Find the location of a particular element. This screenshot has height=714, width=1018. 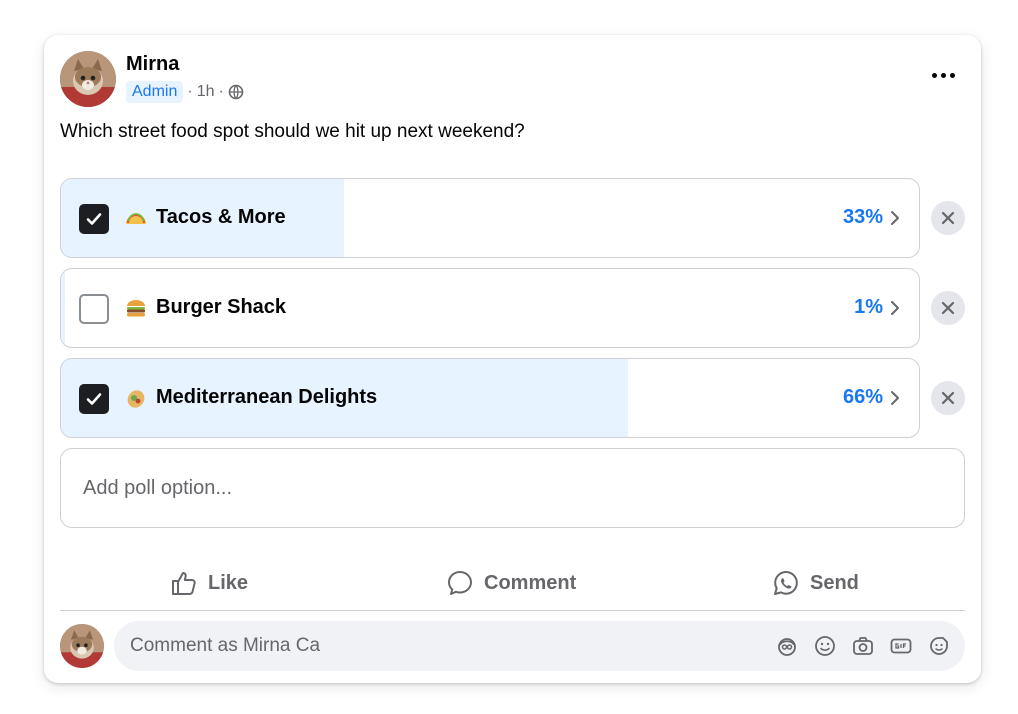

poll-result-bar is located at coordinates (63, 308).